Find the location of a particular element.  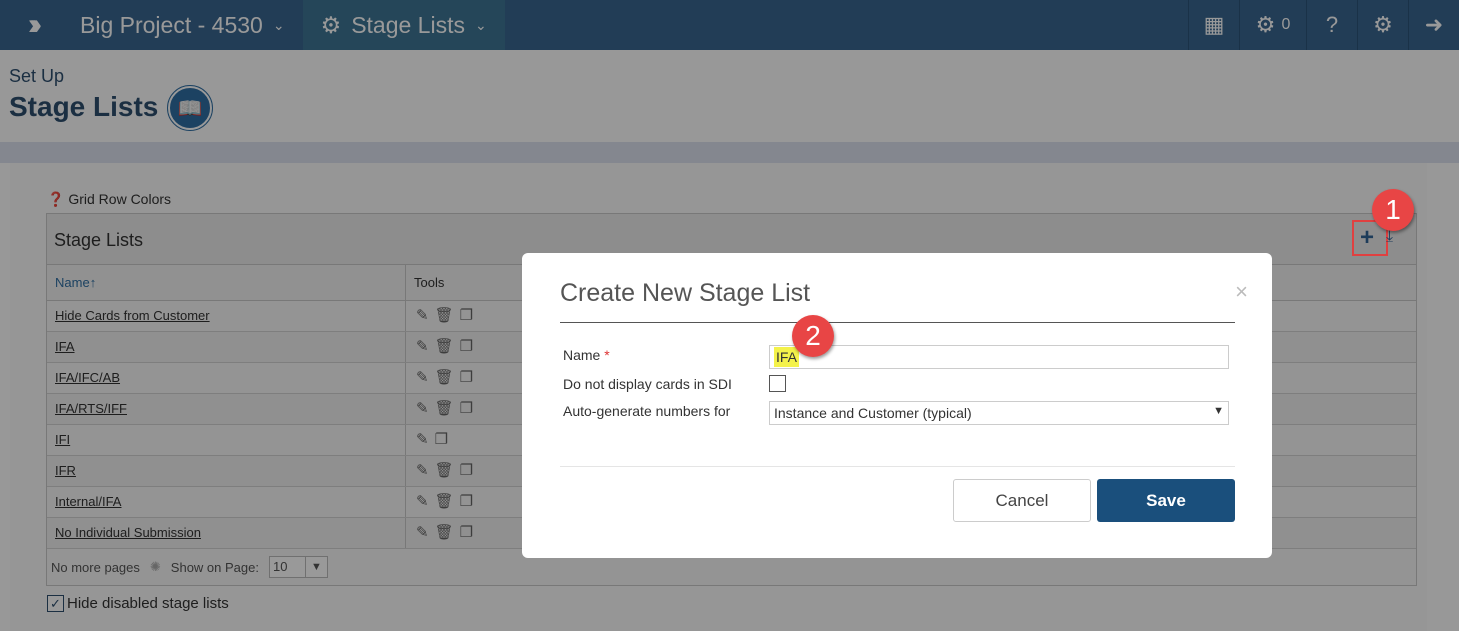

close-icon: × is located at coordinates (1241, 292).